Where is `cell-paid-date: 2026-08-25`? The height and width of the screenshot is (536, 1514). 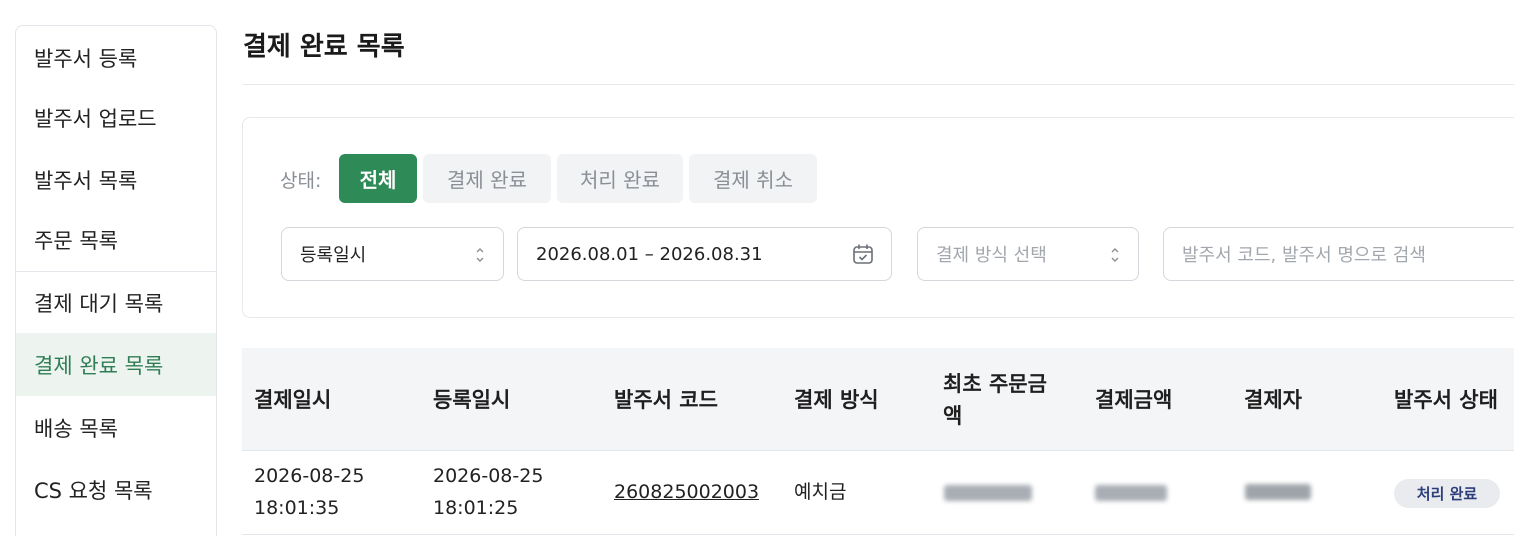
cell-paid-date: 2026-08-25 is located at coordinates (309, 476).